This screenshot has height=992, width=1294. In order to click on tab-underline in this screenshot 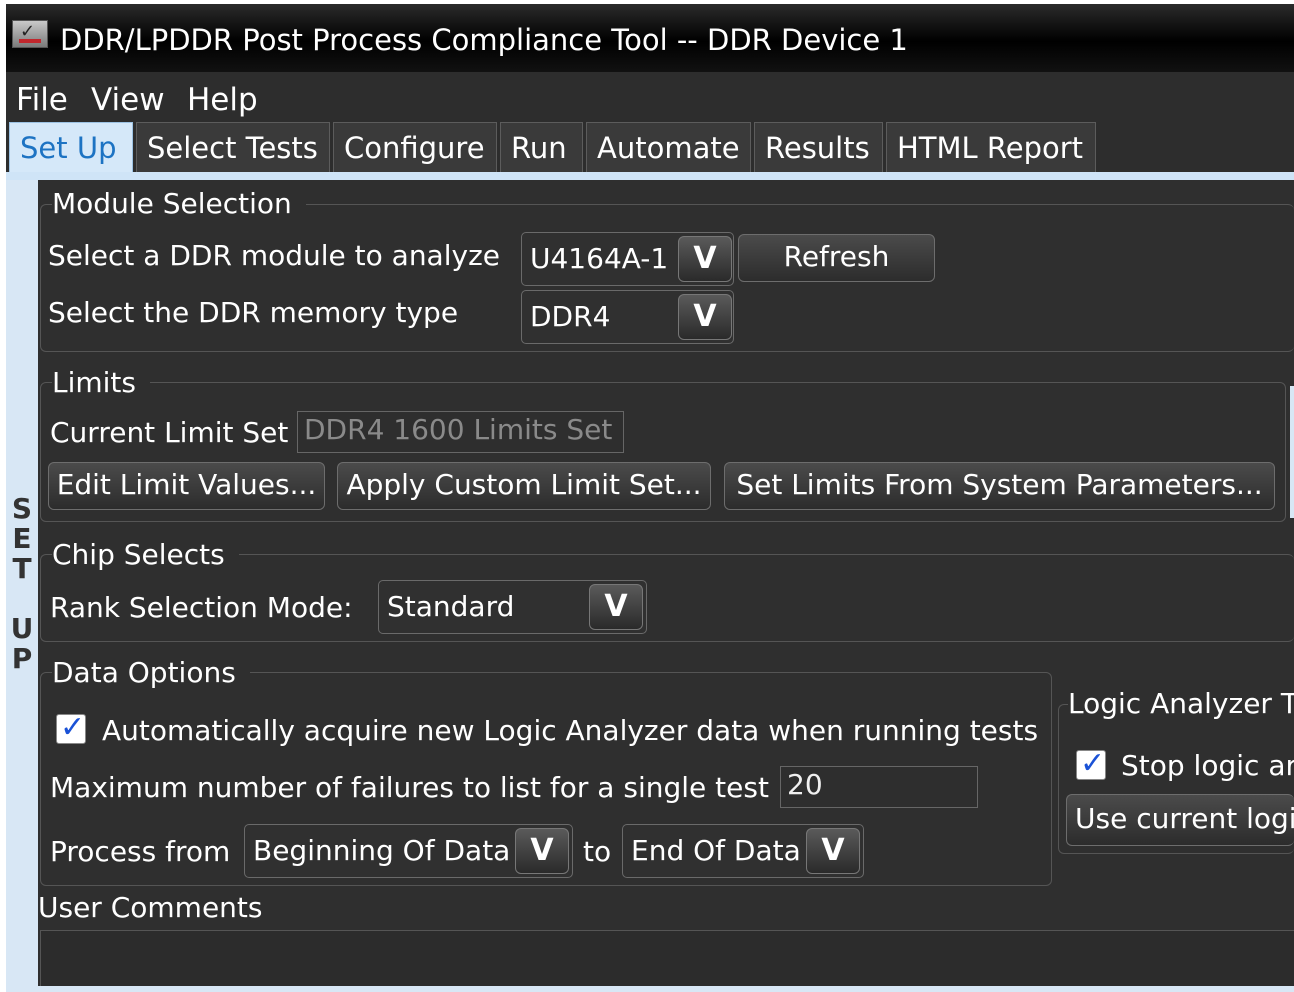, I will do `click(650, 176)`.